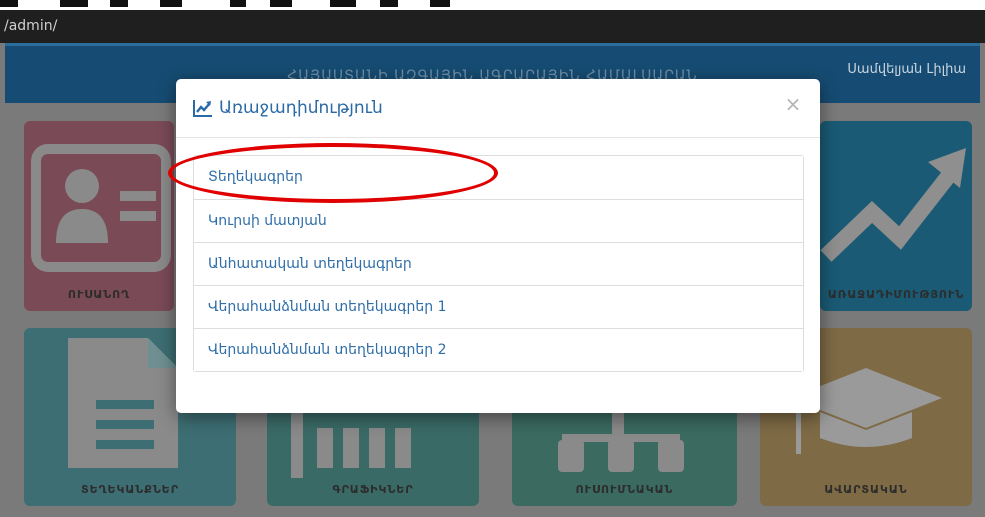 This screenshot has height=517, width=985. What do you see at coordinates (793, 104) in the screenshot?
I see `close-icon: ×` at bounding box center [793, 104].